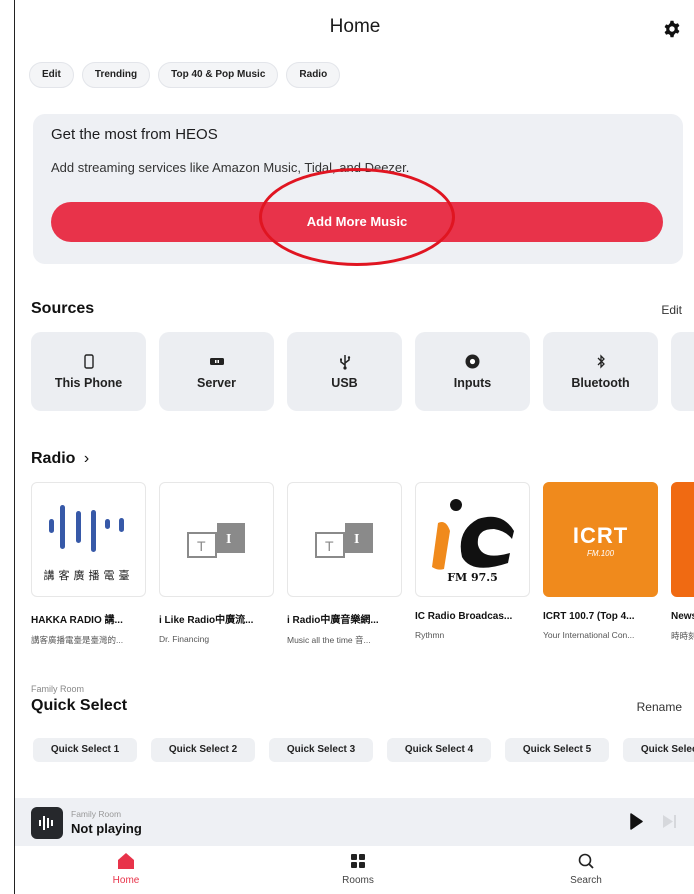 This screenshot has height=894, width=694. What do you see at coordinates (472, 539) in the screenshot?
I see `ic-radio-logo: FM 97.5` at bounding box center [472, 539].